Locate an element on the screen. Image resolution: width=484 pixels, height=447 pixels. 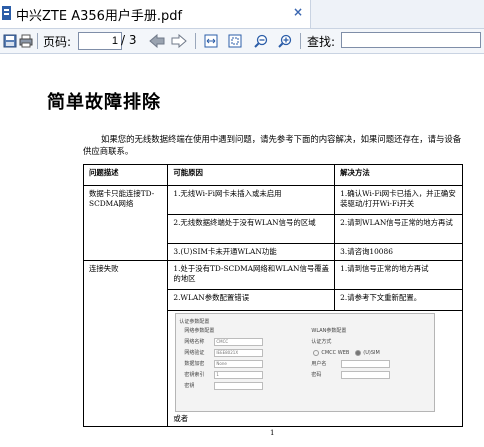
zoom-in-icon is located at coordinates (285, 41).